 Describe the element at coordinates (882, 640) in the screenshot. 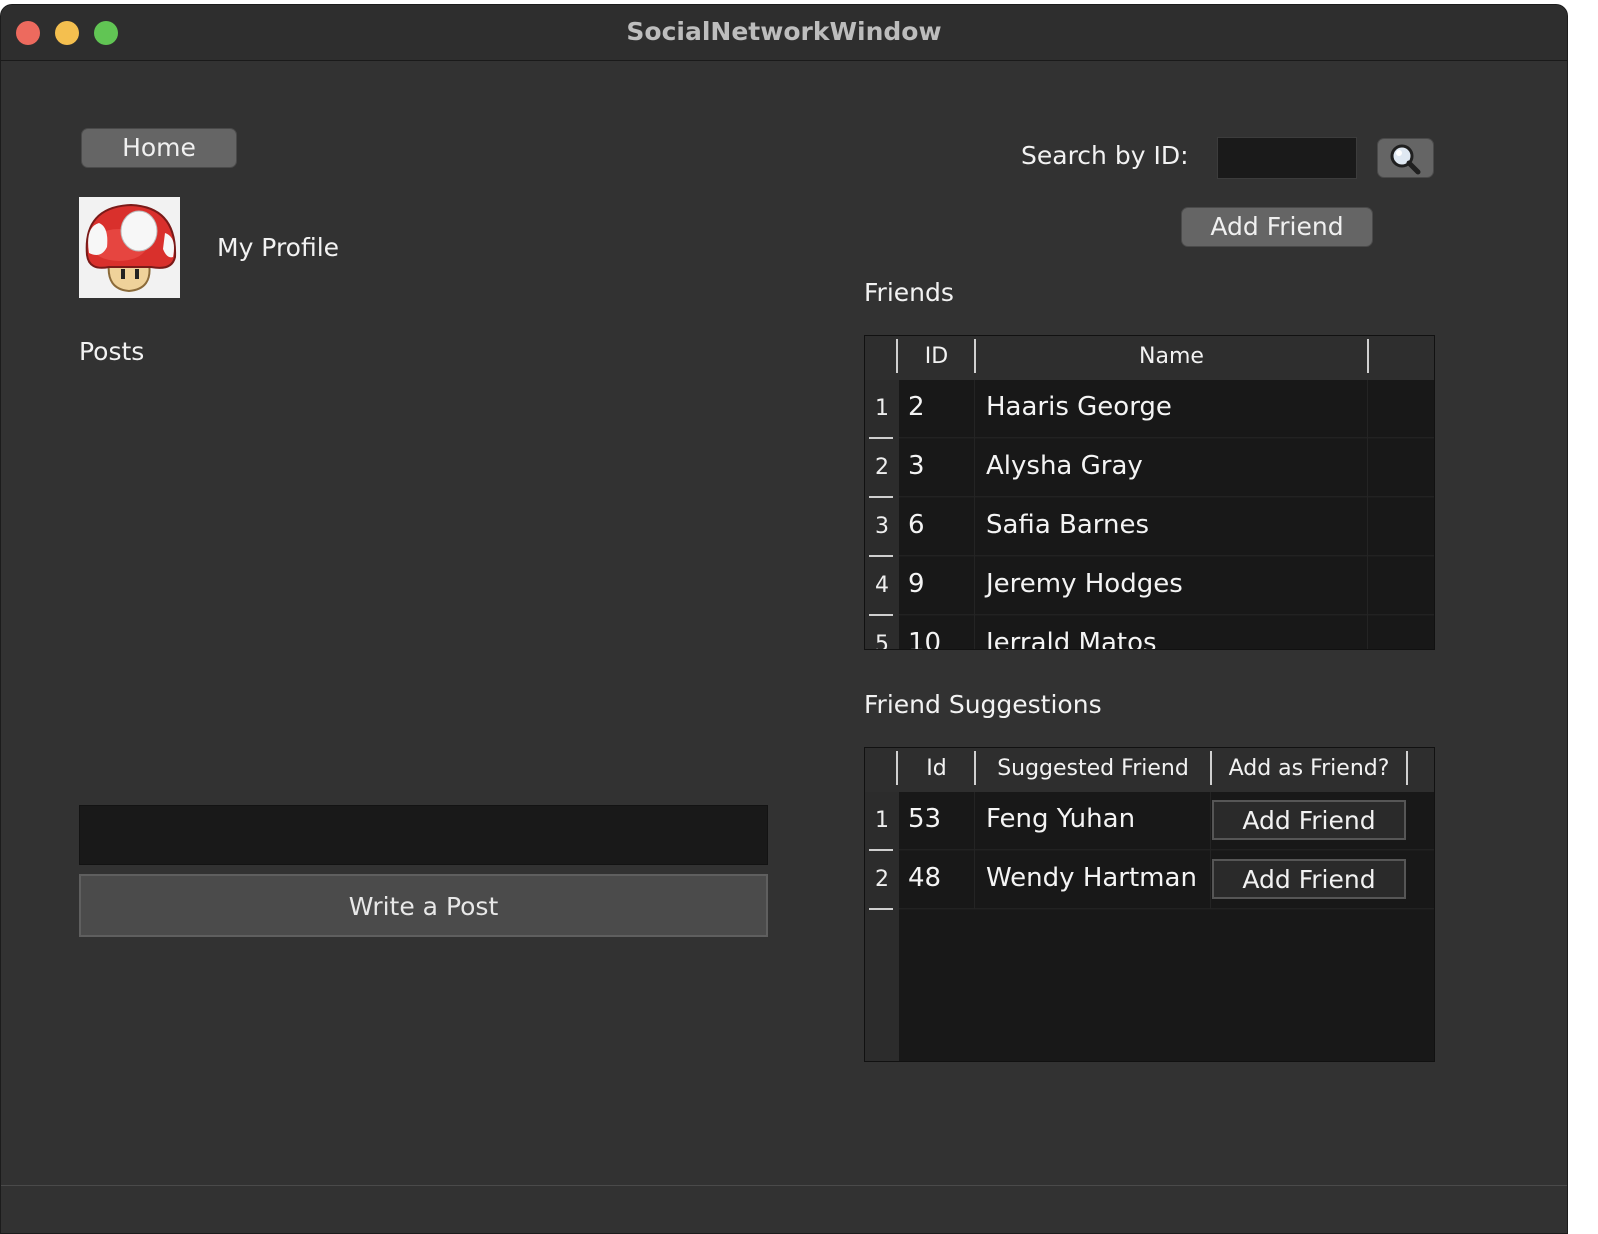

I see `row-number: 5` at that location.